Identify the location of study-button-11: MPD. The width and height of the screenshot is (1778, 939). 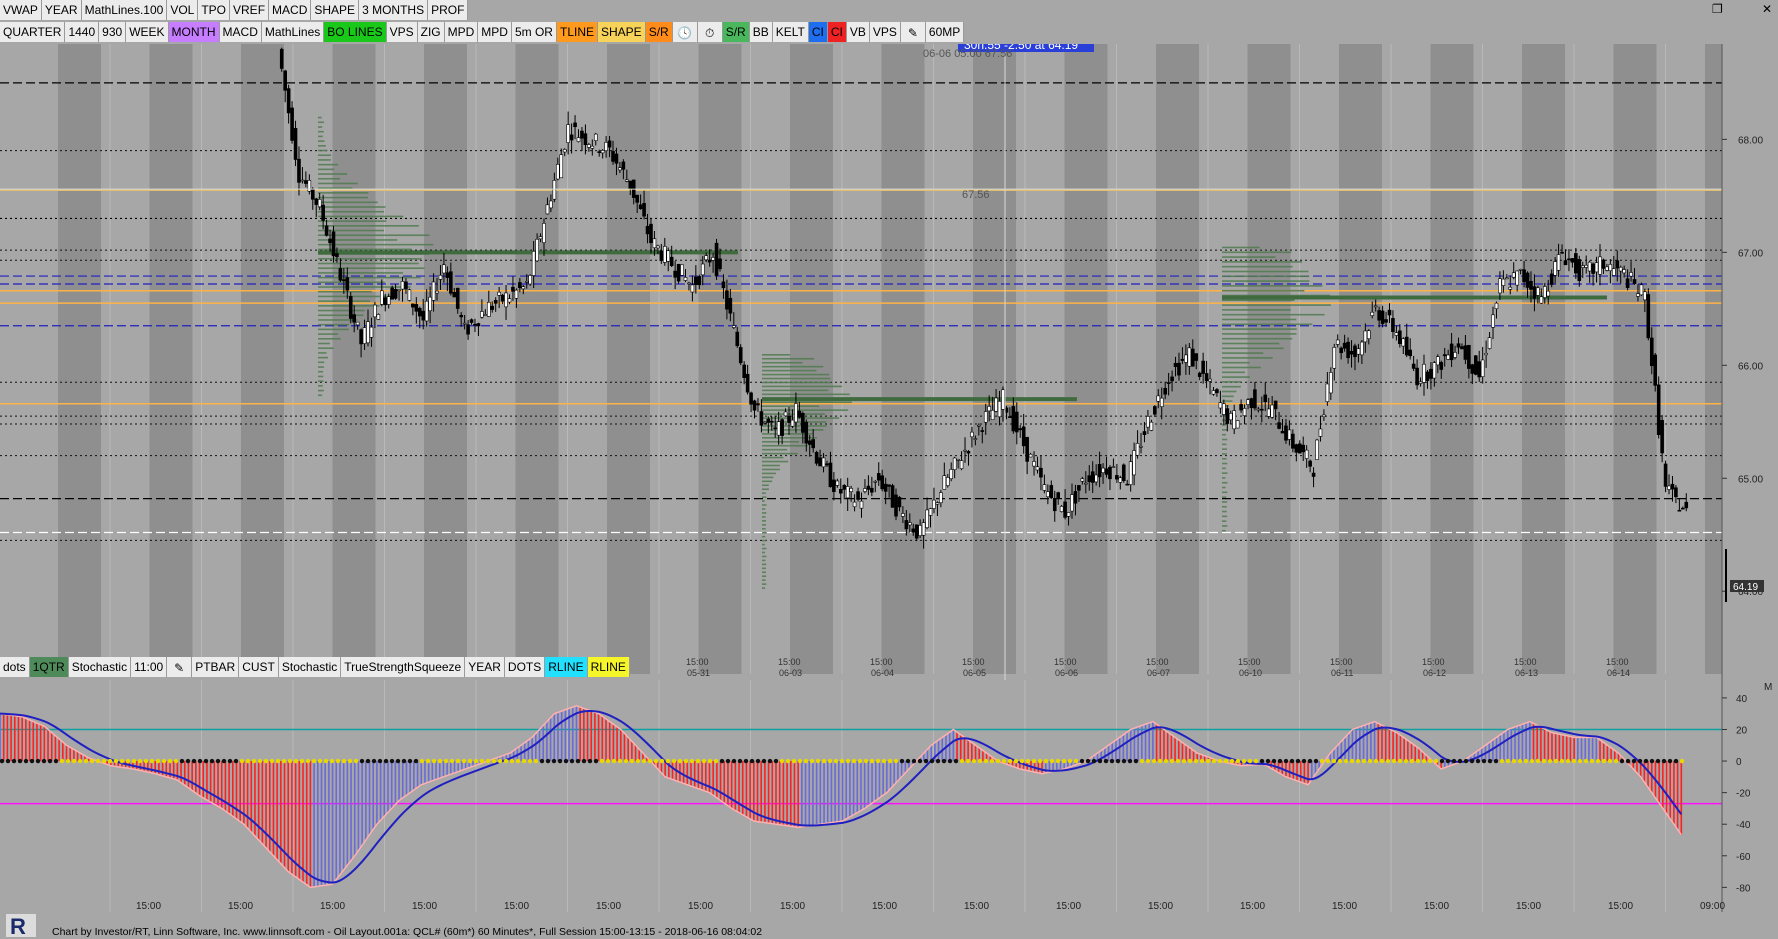
(495, 32).